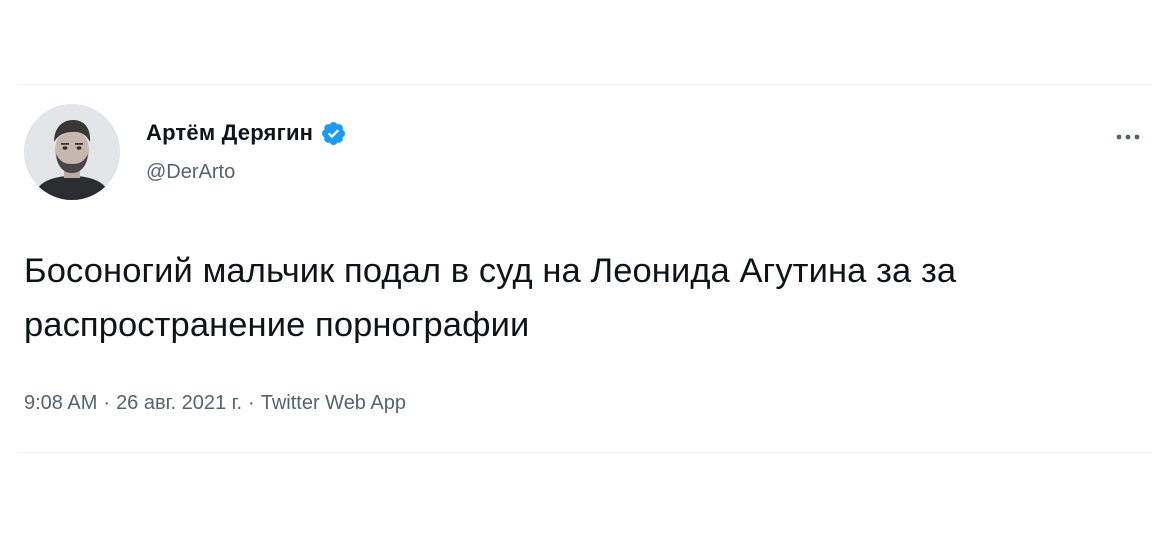  Describe the element at coordinates (60, 403) in the screenshot. I see `tweet-time: 9:08 AM` at that location.